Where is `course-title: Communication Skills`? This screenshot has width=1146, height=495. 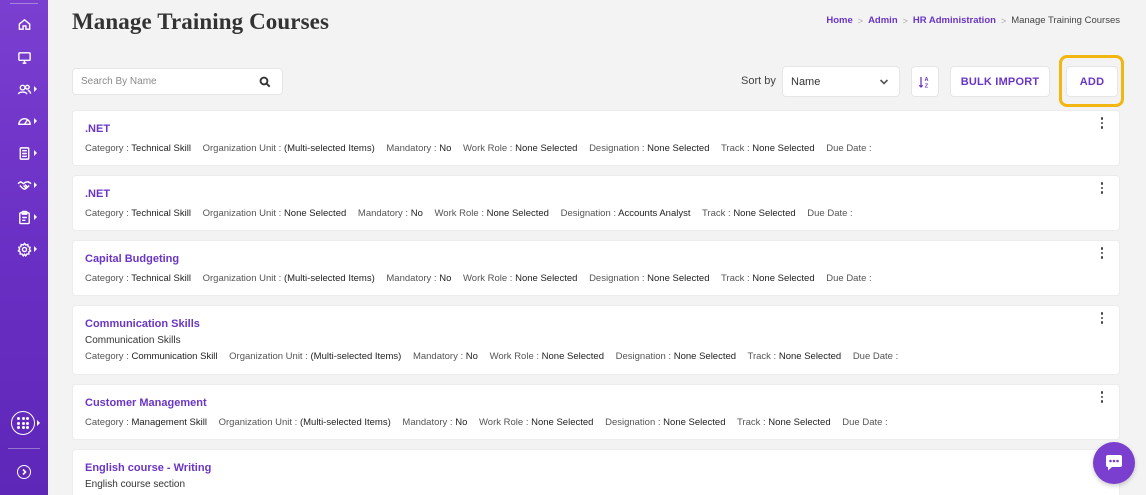
course-title: Communication Skills is located at coordinates (142, 324).